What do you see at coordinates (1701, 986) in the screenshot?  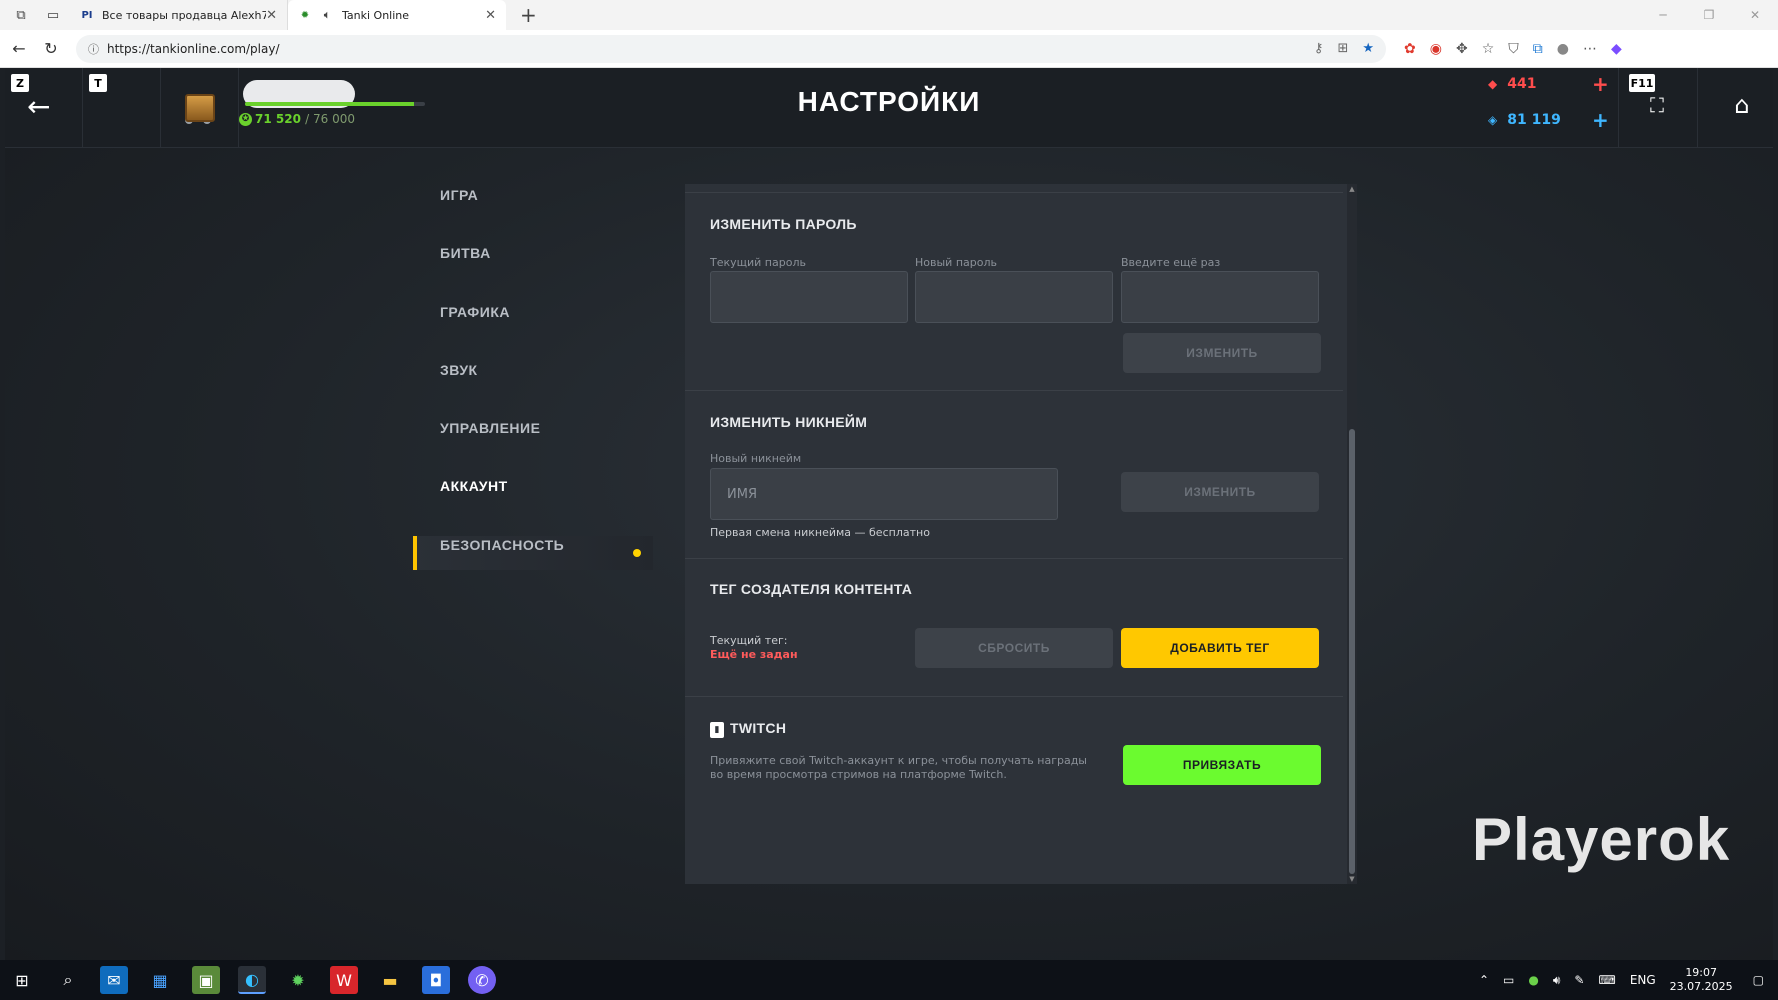 I see `clock-date: 23.07.2025` at bounding box center [1701, 986].